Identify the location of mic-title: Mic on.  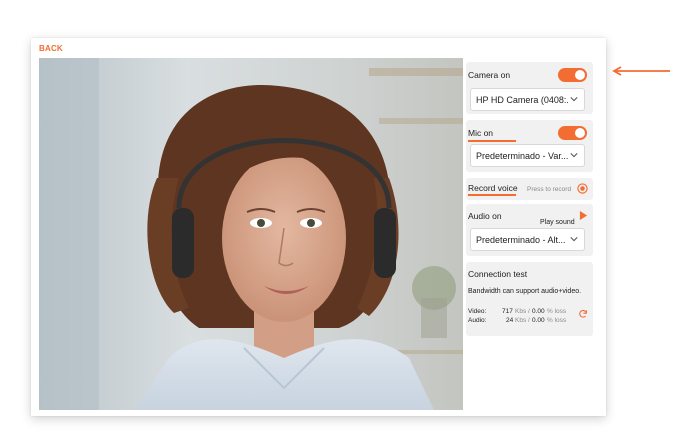
(481, 133).